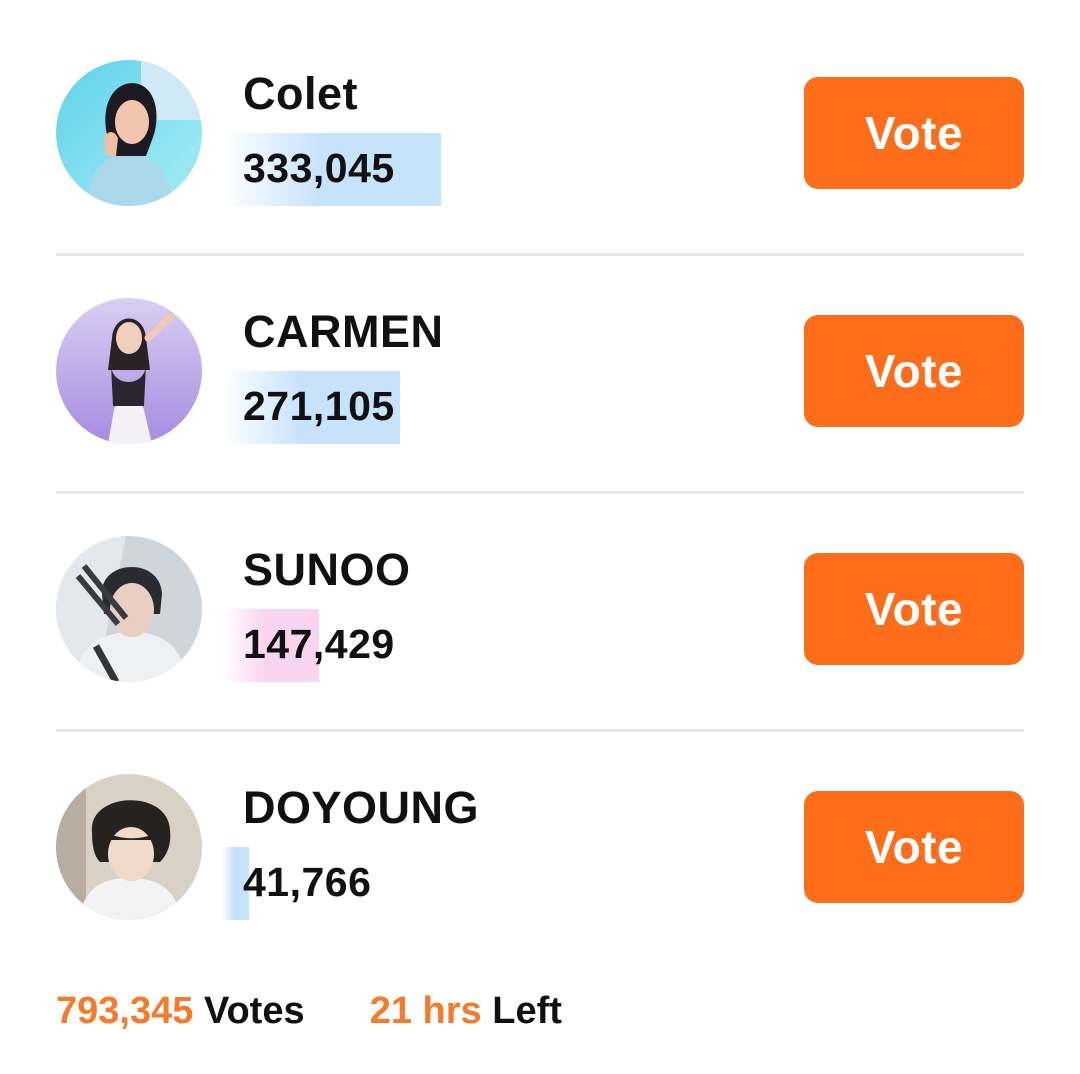 The width and height of the screenshot is (1080, 1074). What do you see at coordinates (343, 331) in the screenshot?
I see `candidate-name: CARMEN` at bounding box center [343, 331].